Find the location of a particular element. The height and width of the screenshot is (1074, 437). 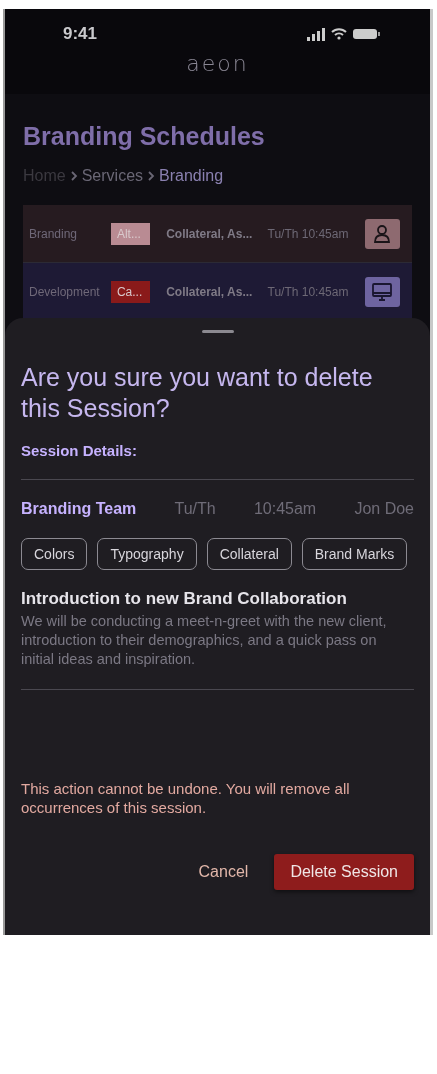

signal-icon is located at coordinates (316, 34).